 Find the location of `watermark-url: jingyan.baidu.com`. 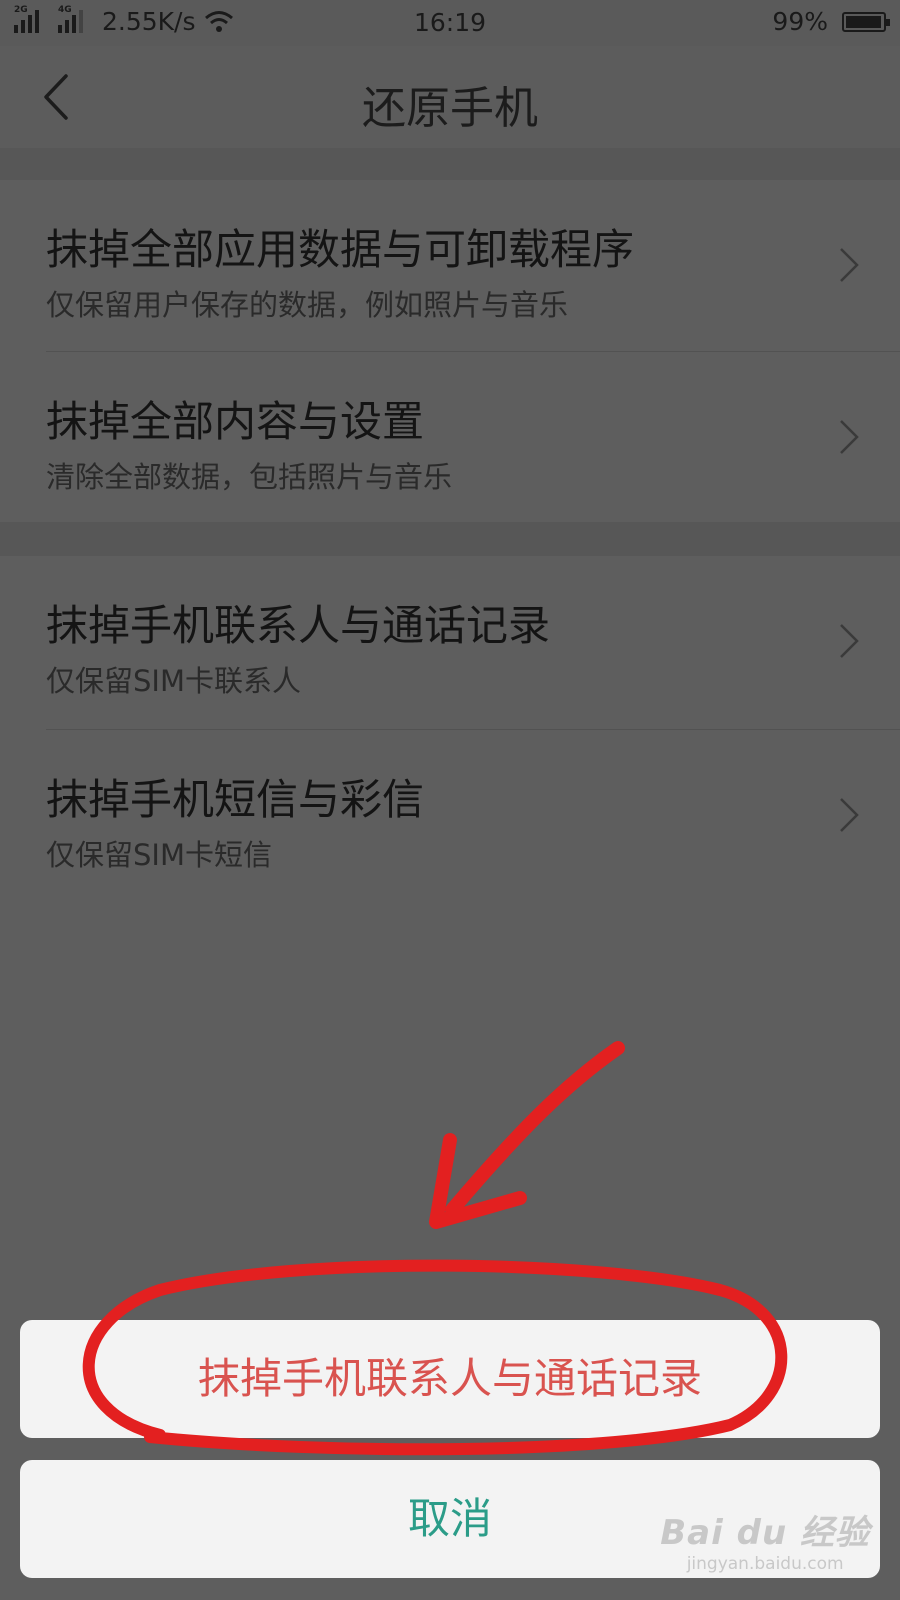

watermark-url: jingyan.baidu.com is located at coordinates (765, 1564).